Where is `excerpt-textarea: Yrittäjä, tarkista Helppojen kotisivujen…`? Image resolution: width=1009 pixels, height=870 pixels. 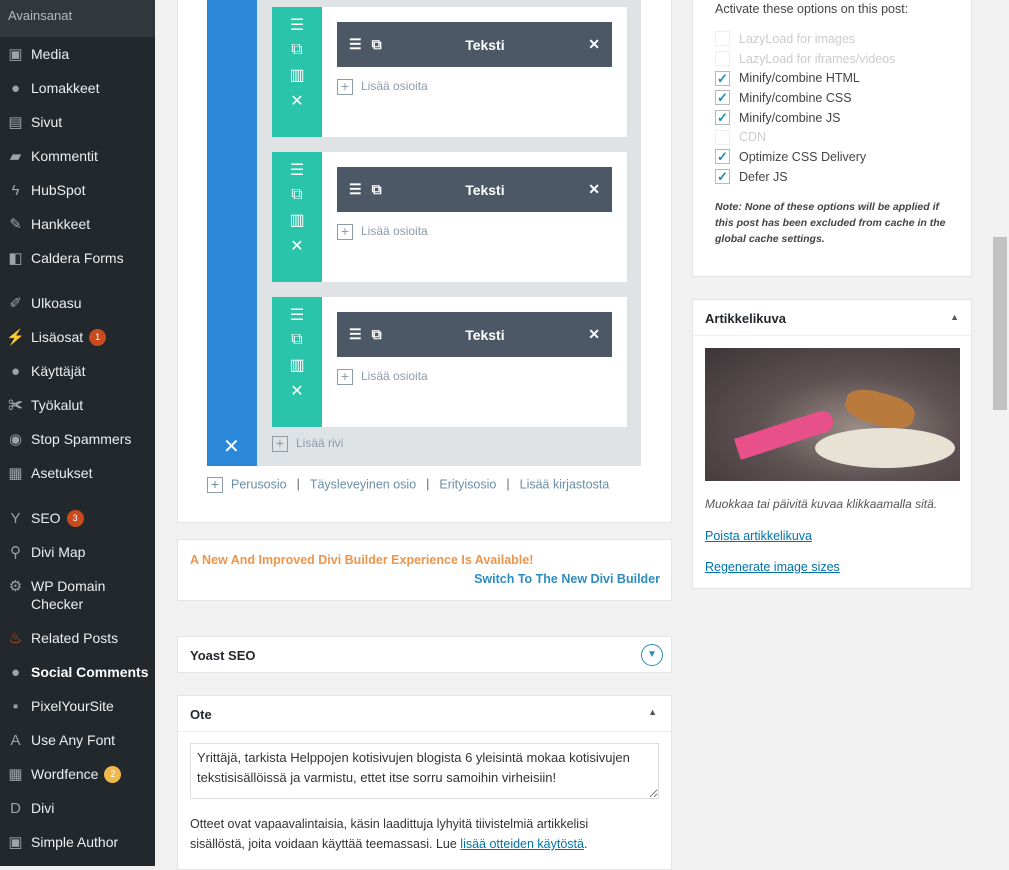 excerpt-textarea: Yrittäjä, tarkista Helppojen kotisivujen… is located at coordinates (424, 771).